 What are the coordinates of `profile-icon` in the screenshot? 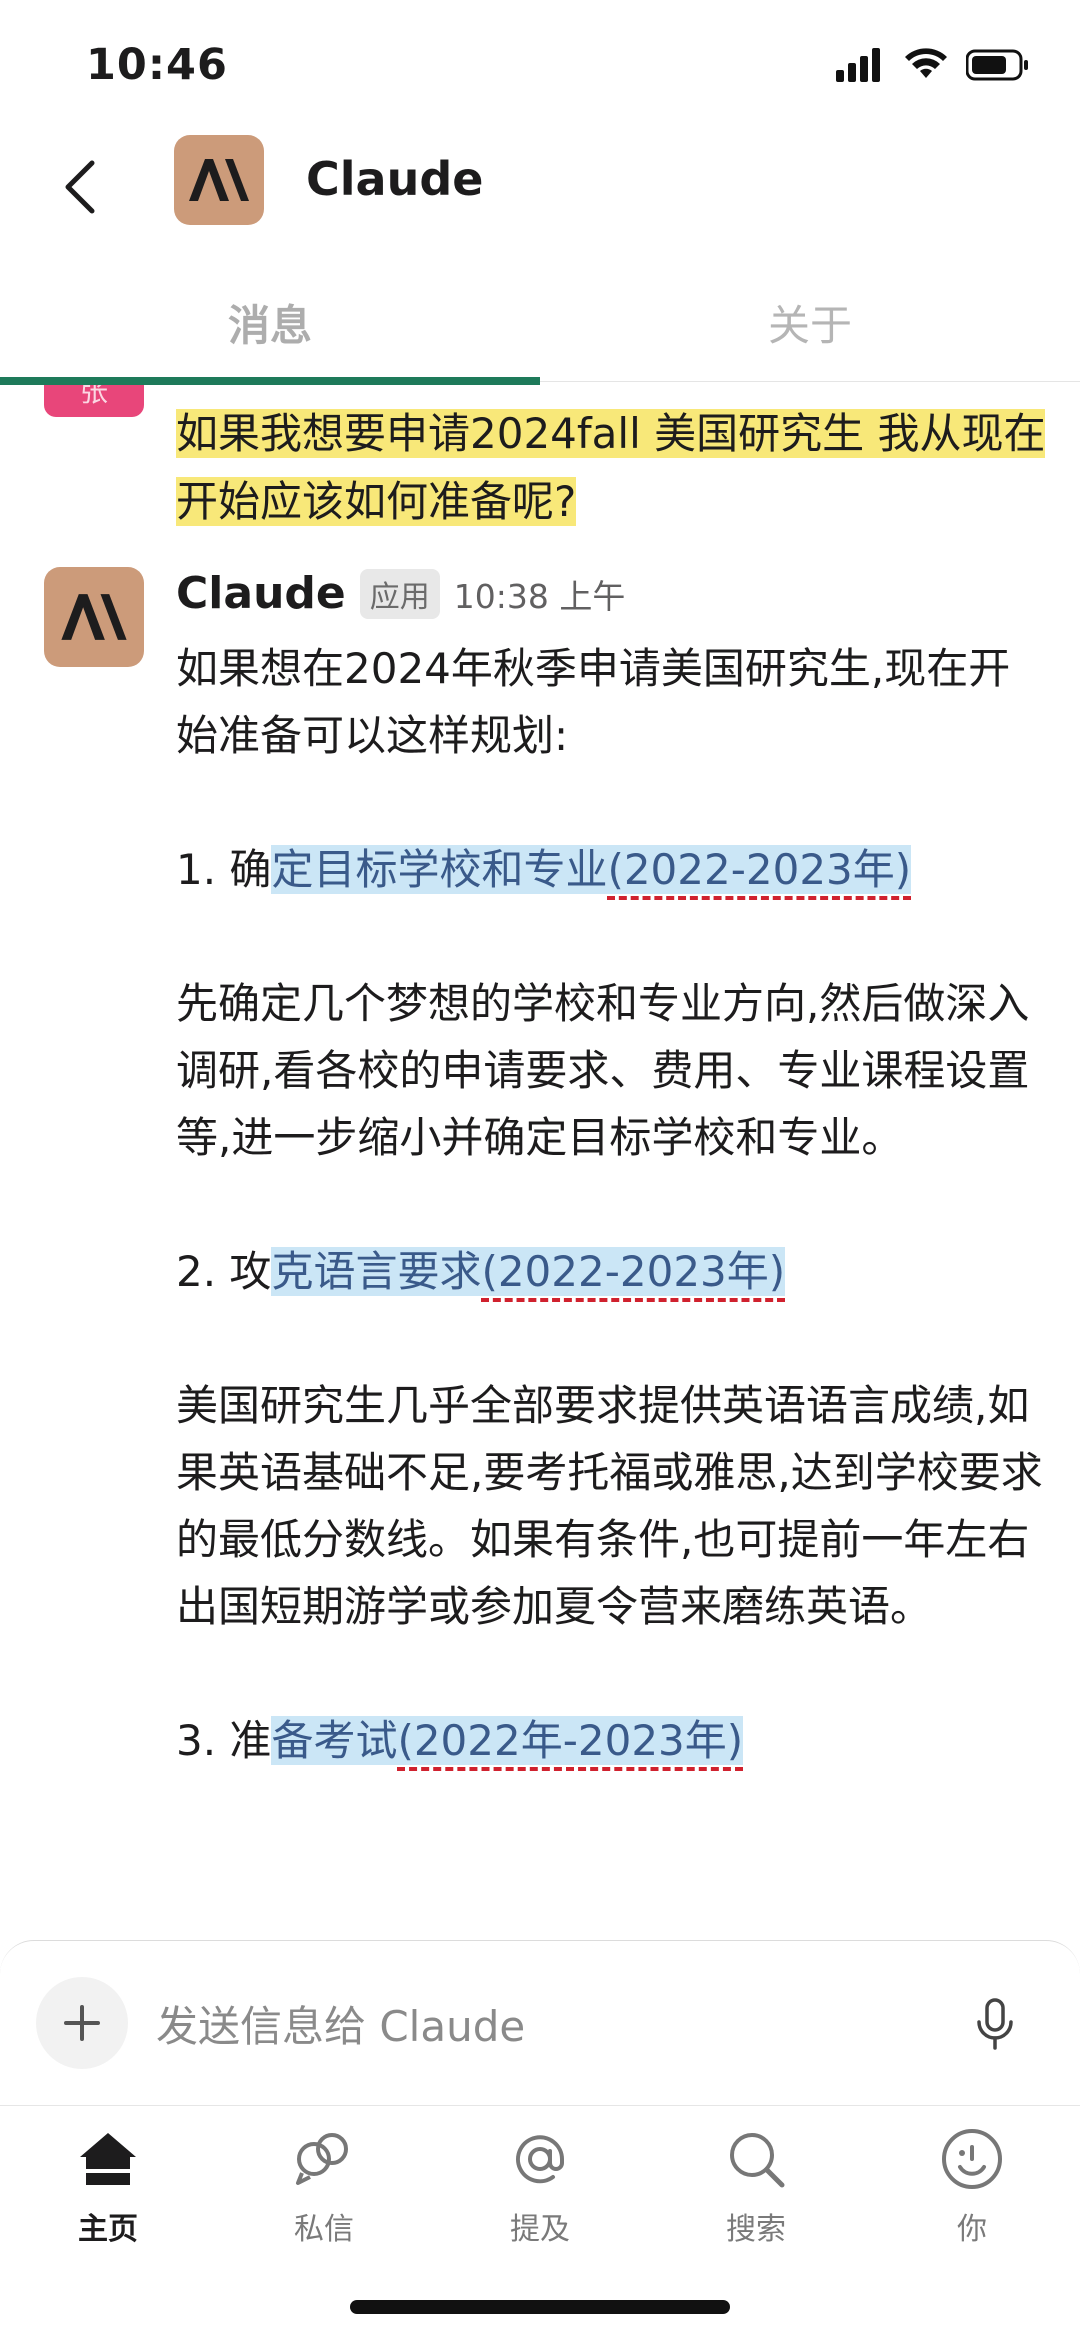 It's located at (972, 2159).